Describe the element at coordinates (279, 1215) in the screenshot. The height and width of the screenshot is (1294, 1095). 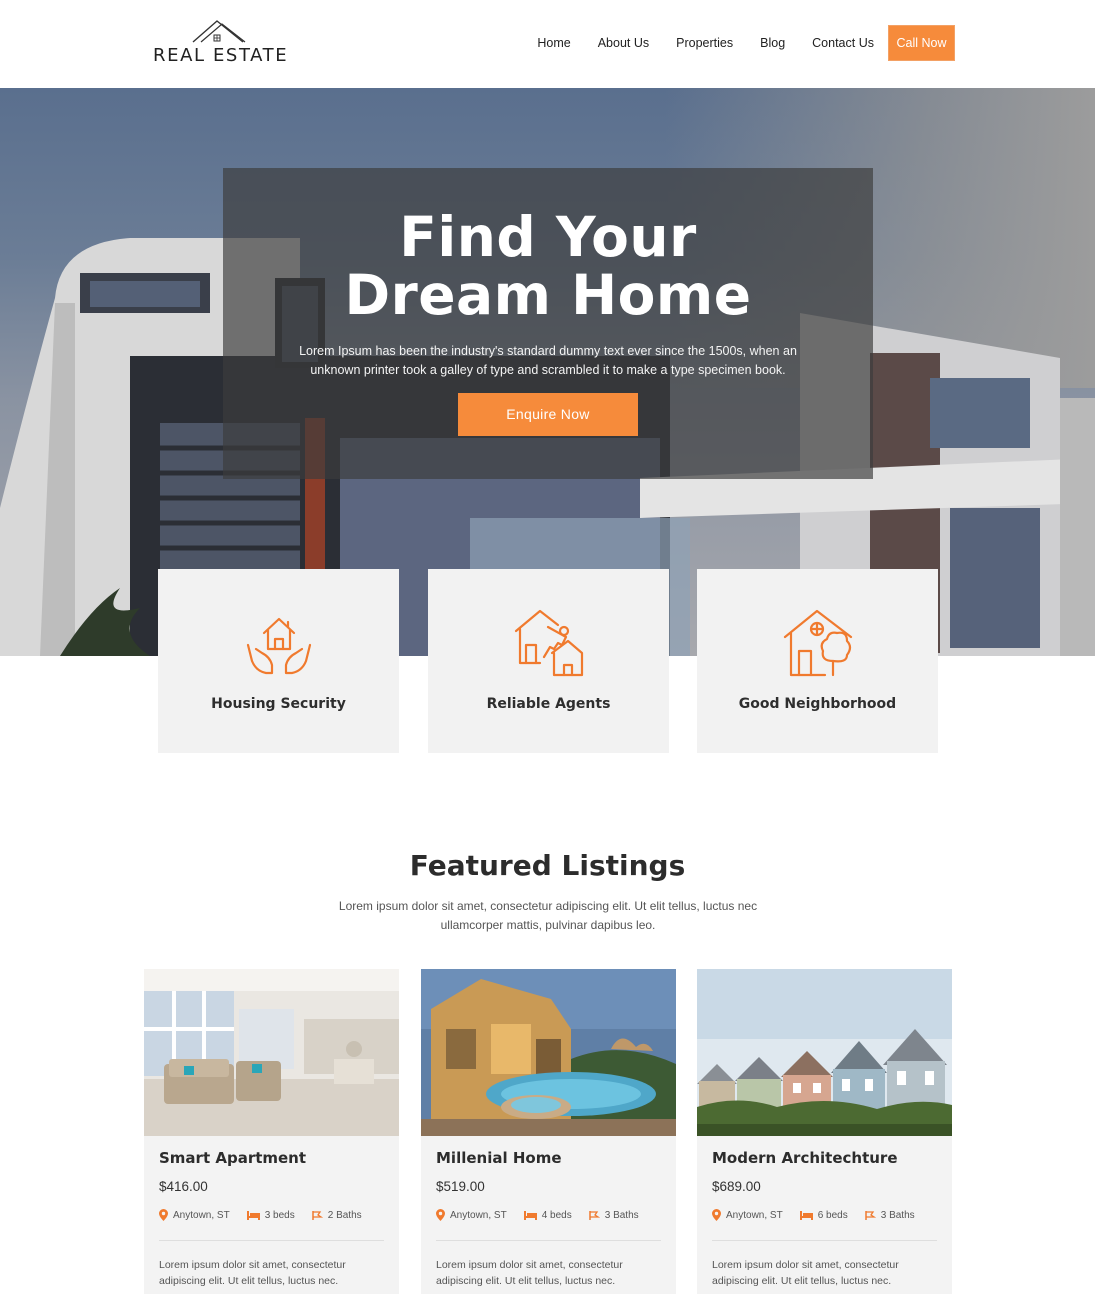
I see `listing-beds-text: 3 beds` at that location.